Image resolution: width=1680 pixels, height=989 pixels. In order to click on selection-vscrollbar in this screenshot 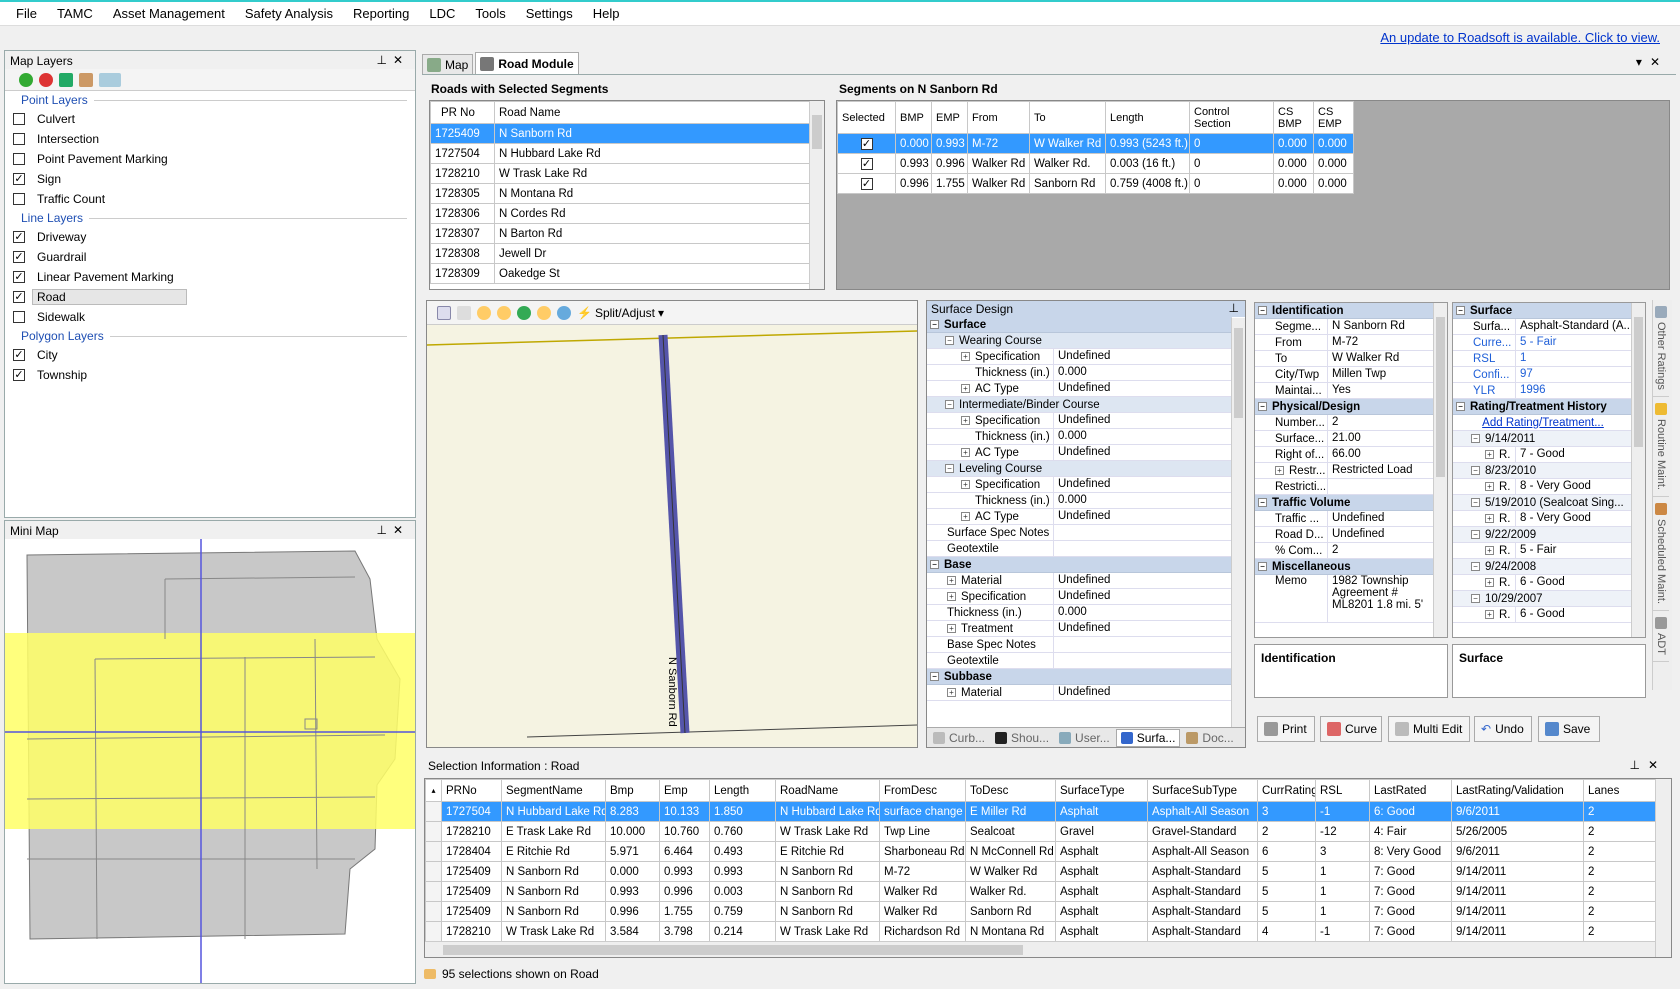, I will do `click(1663, 868)`.